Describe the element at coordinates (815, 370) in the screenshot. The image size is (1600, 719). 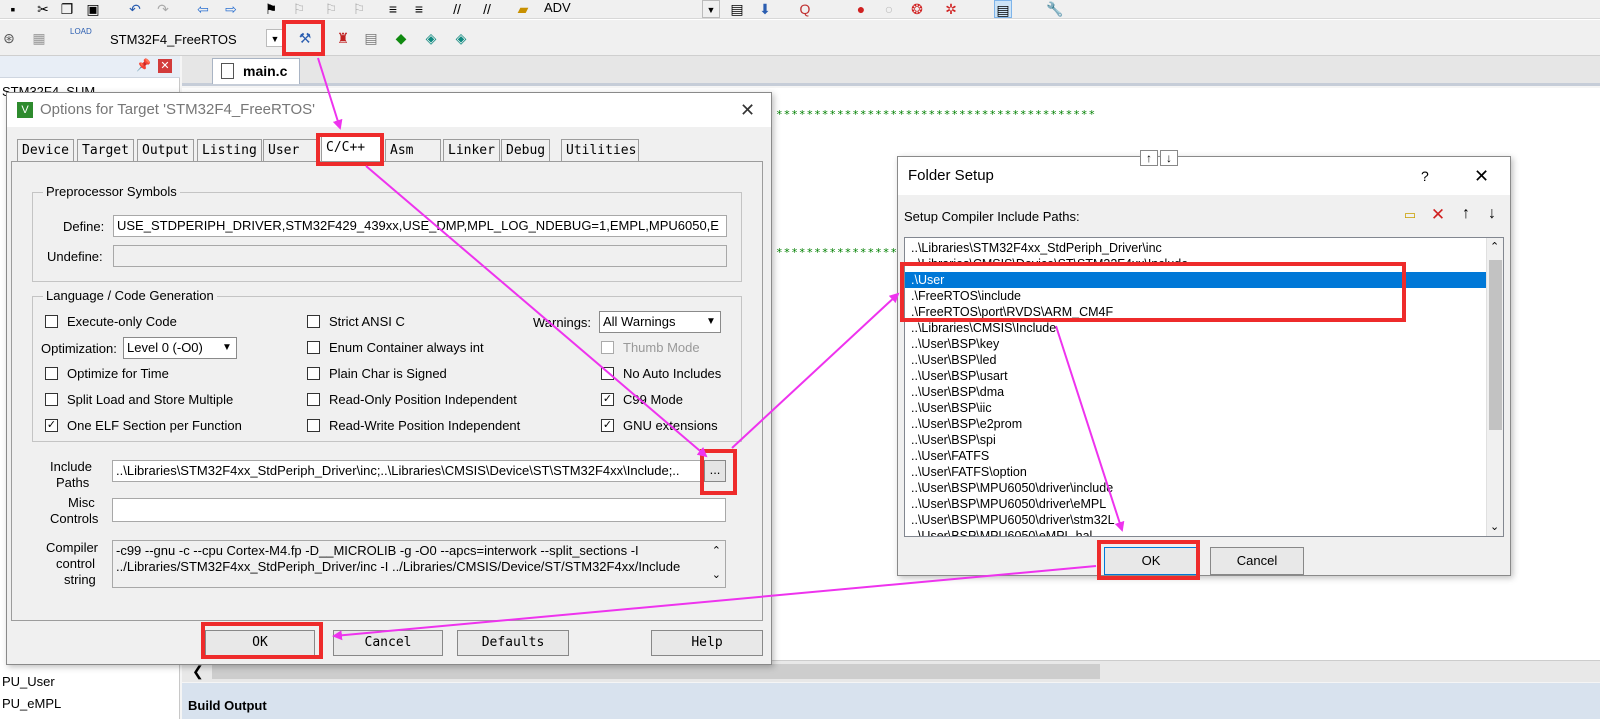
I see `arrow-browse-to-folder` at that location.